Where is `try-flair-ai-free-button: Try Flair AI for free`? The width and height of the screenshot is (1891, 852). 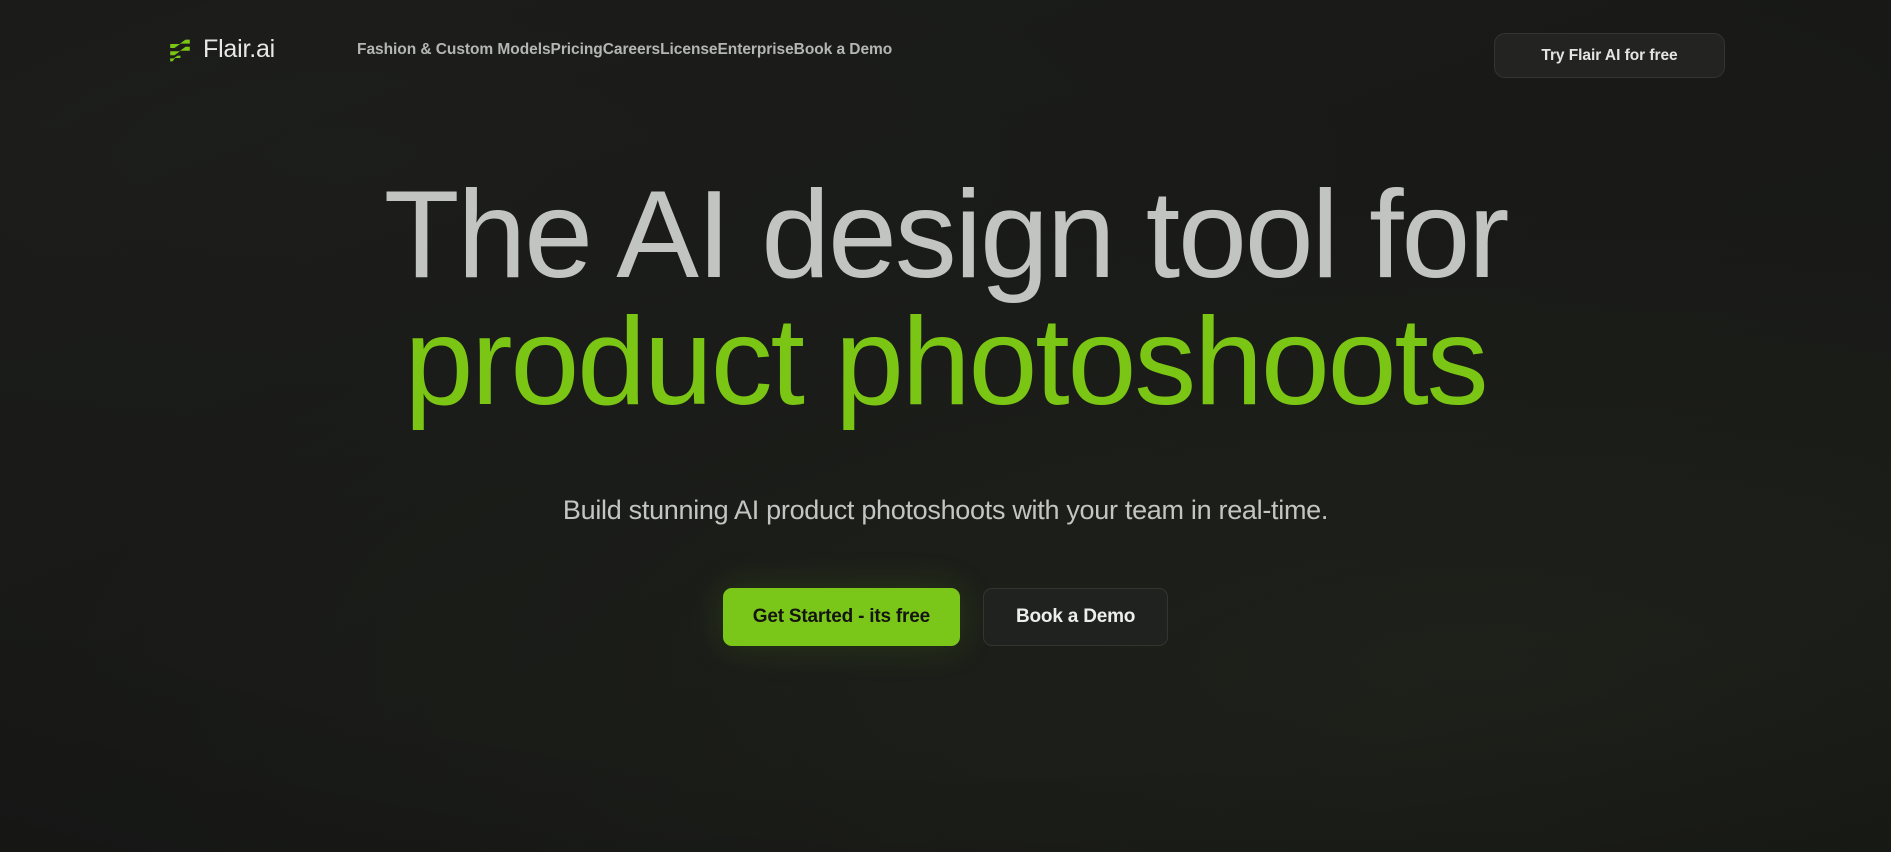
try-flair-ai-free-button: Try Flair AI for free is located at coordinates (1609, 55).